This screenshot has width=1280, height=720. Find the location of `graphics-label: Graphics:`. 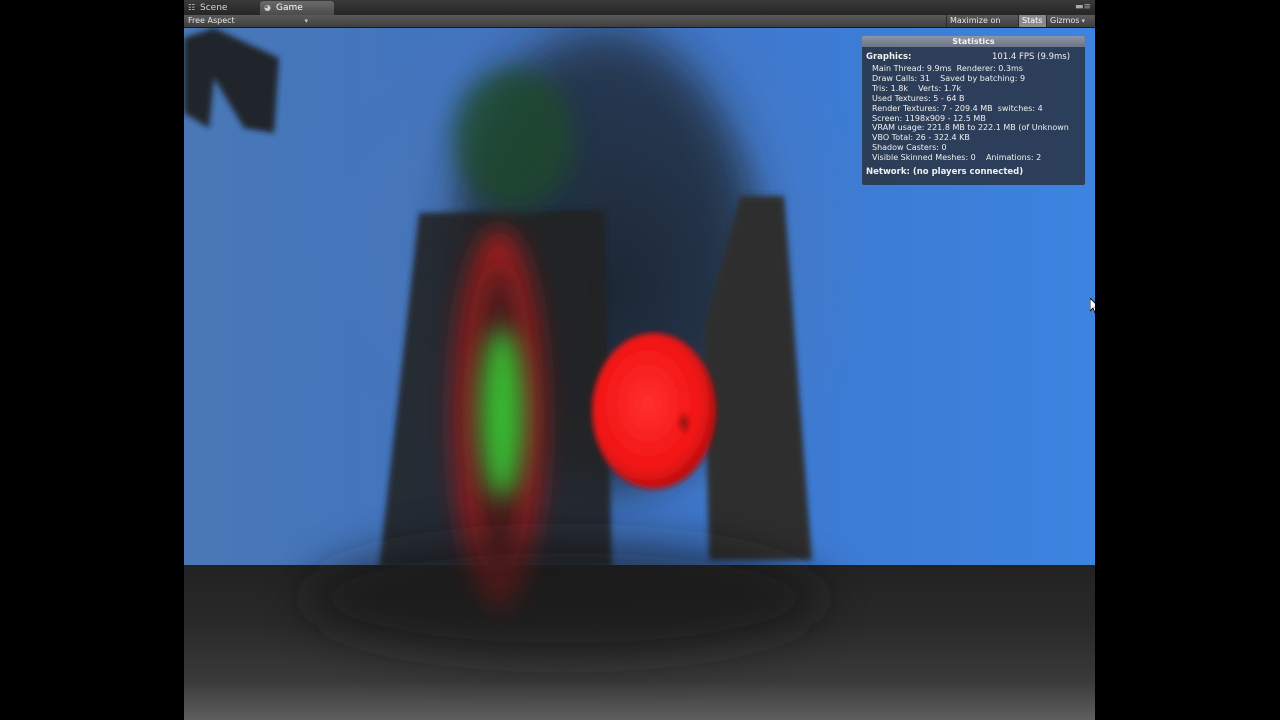

graphics-label: Graphics: is located at coordinates (889, 57).